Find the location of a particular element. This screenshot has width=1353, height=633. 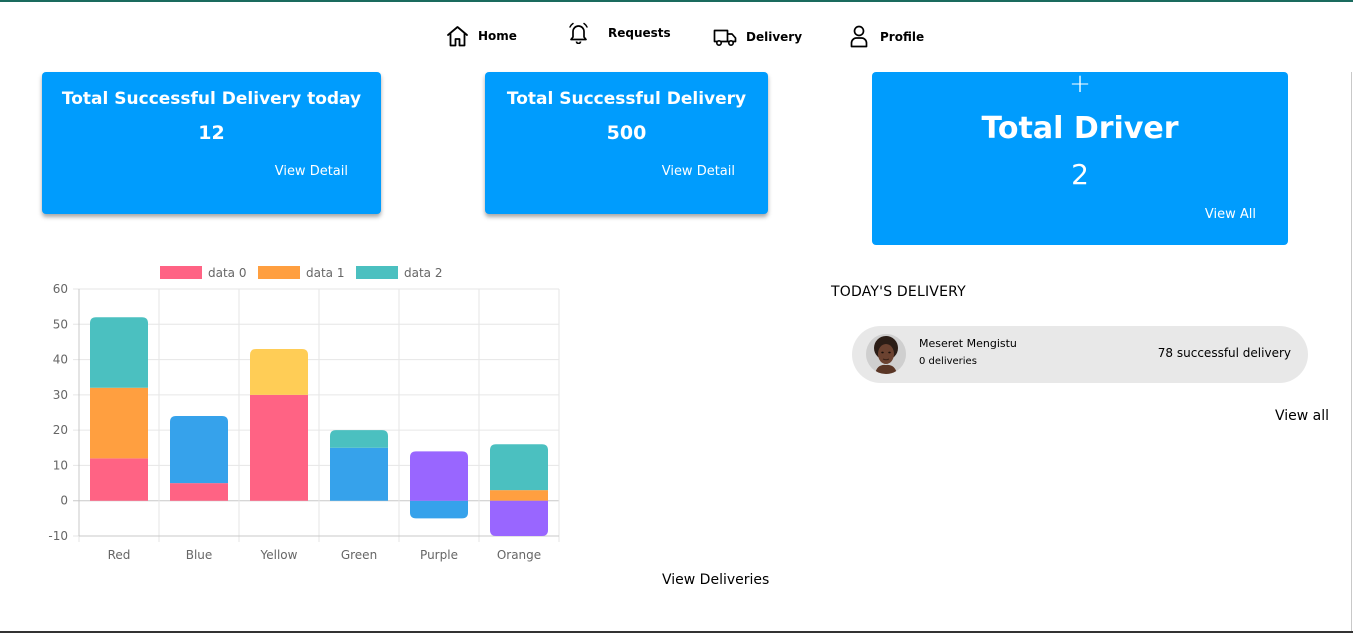

legend-label: data 0 is located at coordinates (227, 273).